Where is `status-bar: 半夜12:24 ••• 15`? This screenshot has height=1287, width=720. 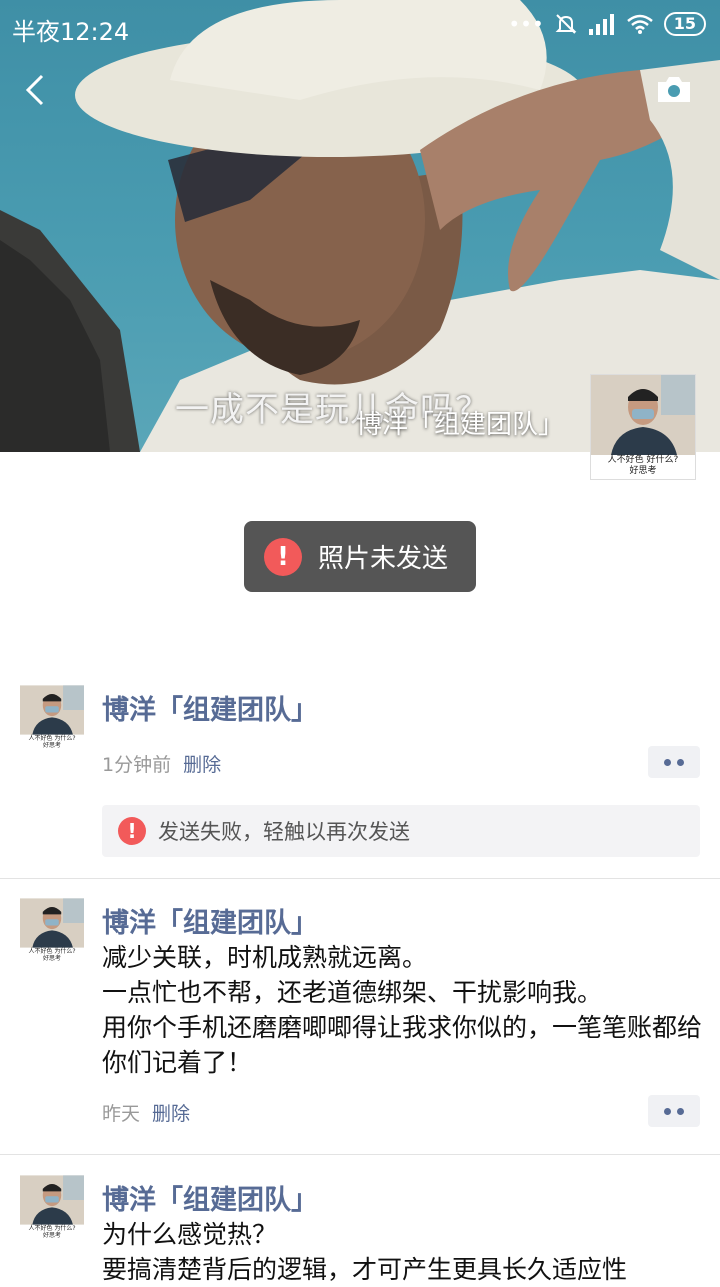
status-bar: 半夜12:24 ••• 15 is located at coordinates (360, 26).